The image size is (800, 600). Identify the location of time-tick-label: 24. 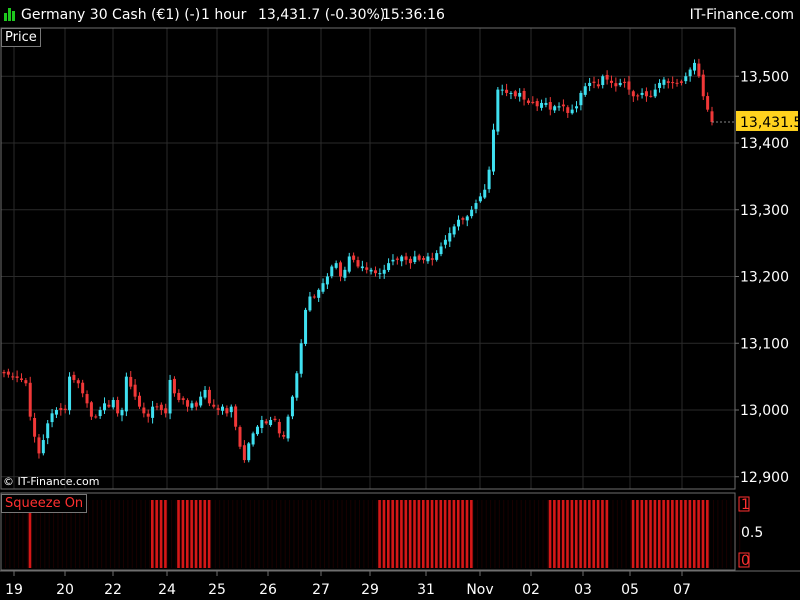
(167, 590).